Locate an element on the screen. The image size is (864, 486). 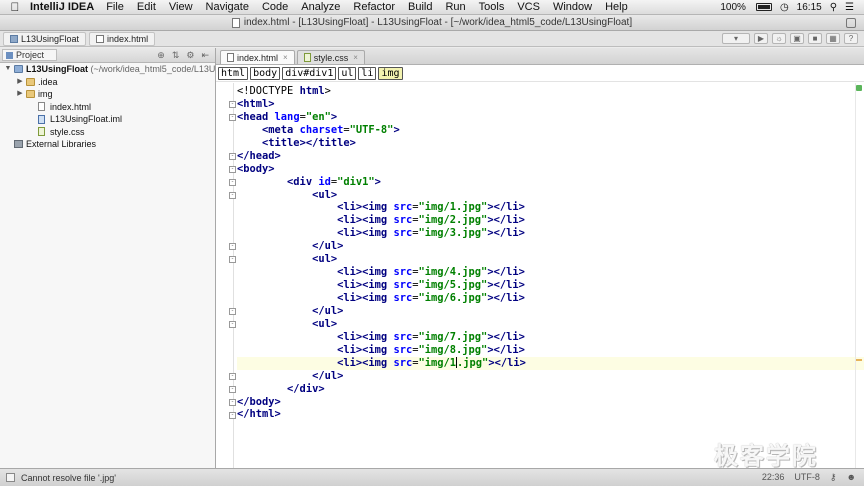
caret-position: 22:36 is located at coordinates (773, 477).